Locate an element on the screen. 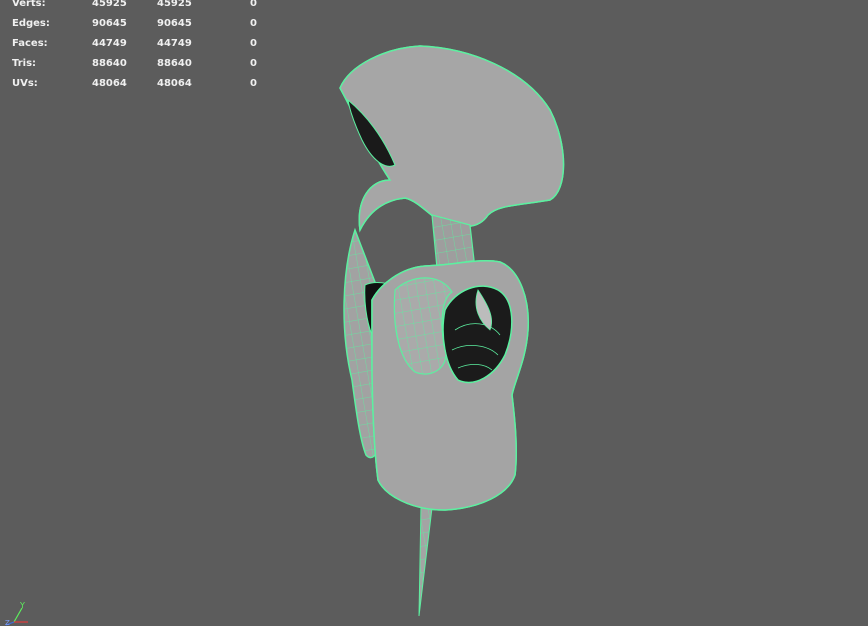 The height and width of the screenshot is (626, 868). view-axis-gizmo-icon: Y Z is located at coordinates (20, 611).